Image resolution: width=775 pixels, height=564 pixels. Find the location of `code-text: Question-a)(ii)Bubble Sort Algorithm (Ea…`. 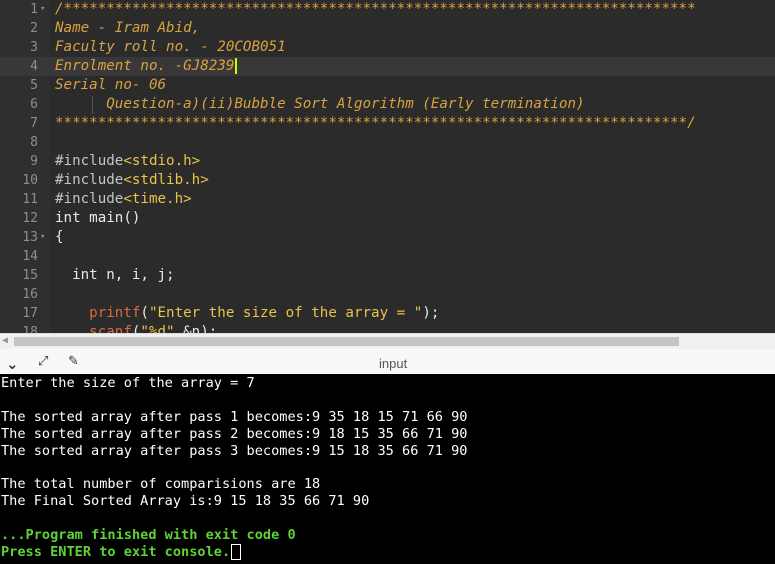

code-text: Question-a)(ii)Bubble Sort Algorithm (Ea… is located at coordinates (320, 104).